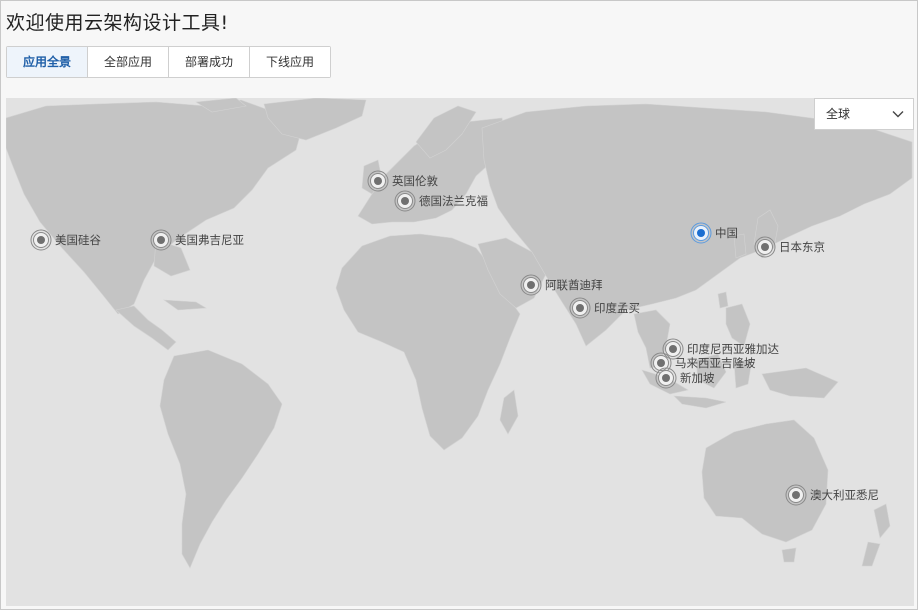 The width and height of the screenshot is (918, 610). What do you see at coordinates (78, 240) in the screenshot?
I see `location-label: 美国硅谷` at bounding box center [78, 240].